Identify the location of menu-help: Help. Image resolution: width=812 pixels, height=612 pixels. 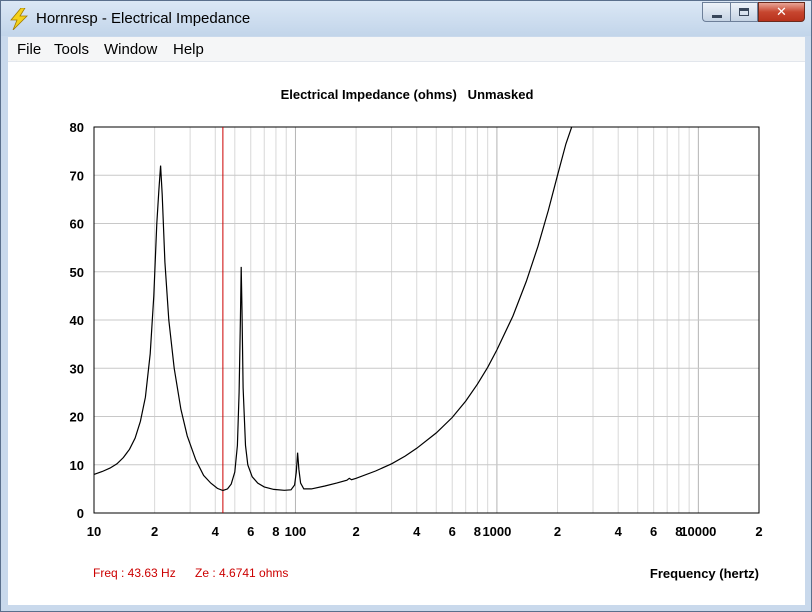
(188, 49).